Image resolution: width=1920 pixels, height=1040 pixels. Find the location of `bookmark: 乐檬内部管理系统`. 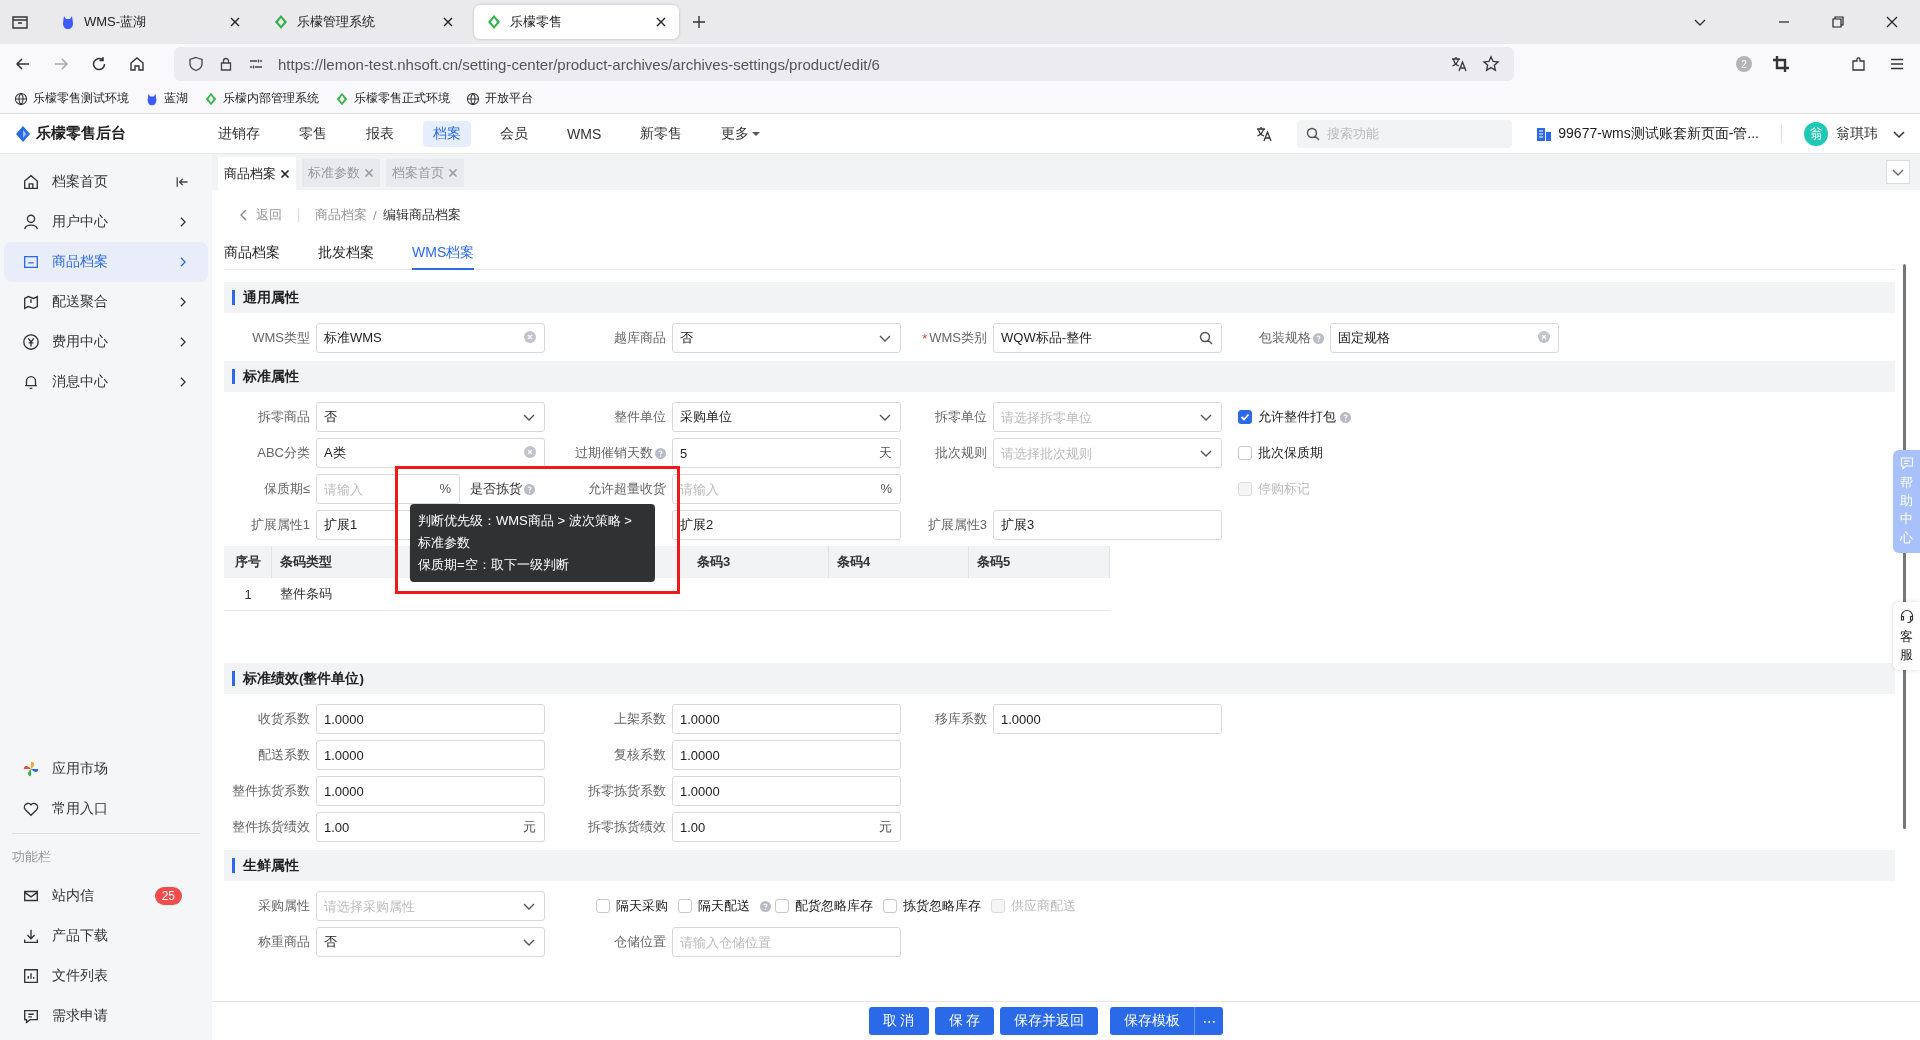

bookmark: 乐檬内部管理系统 is located at coordinates (261, 98).